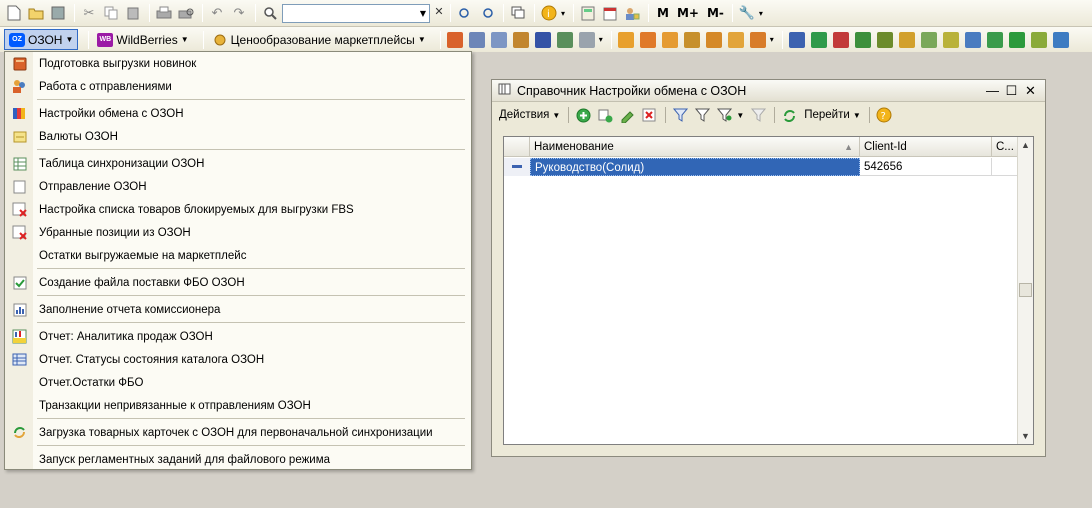 This screenshot has width=1092, height=508. Describe the element at coordinates (142, 39) in the screenshot. I see `wildberries-menu-button: WB WildBerries ▼` at that location.